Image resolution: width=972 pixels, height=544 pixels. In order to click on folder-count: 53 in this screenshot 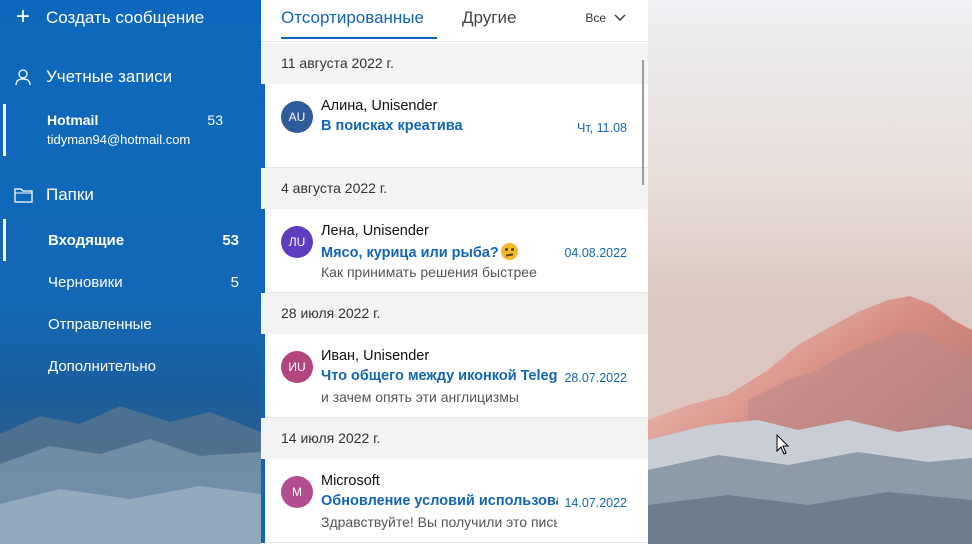, I will do `click(230, 240)`.